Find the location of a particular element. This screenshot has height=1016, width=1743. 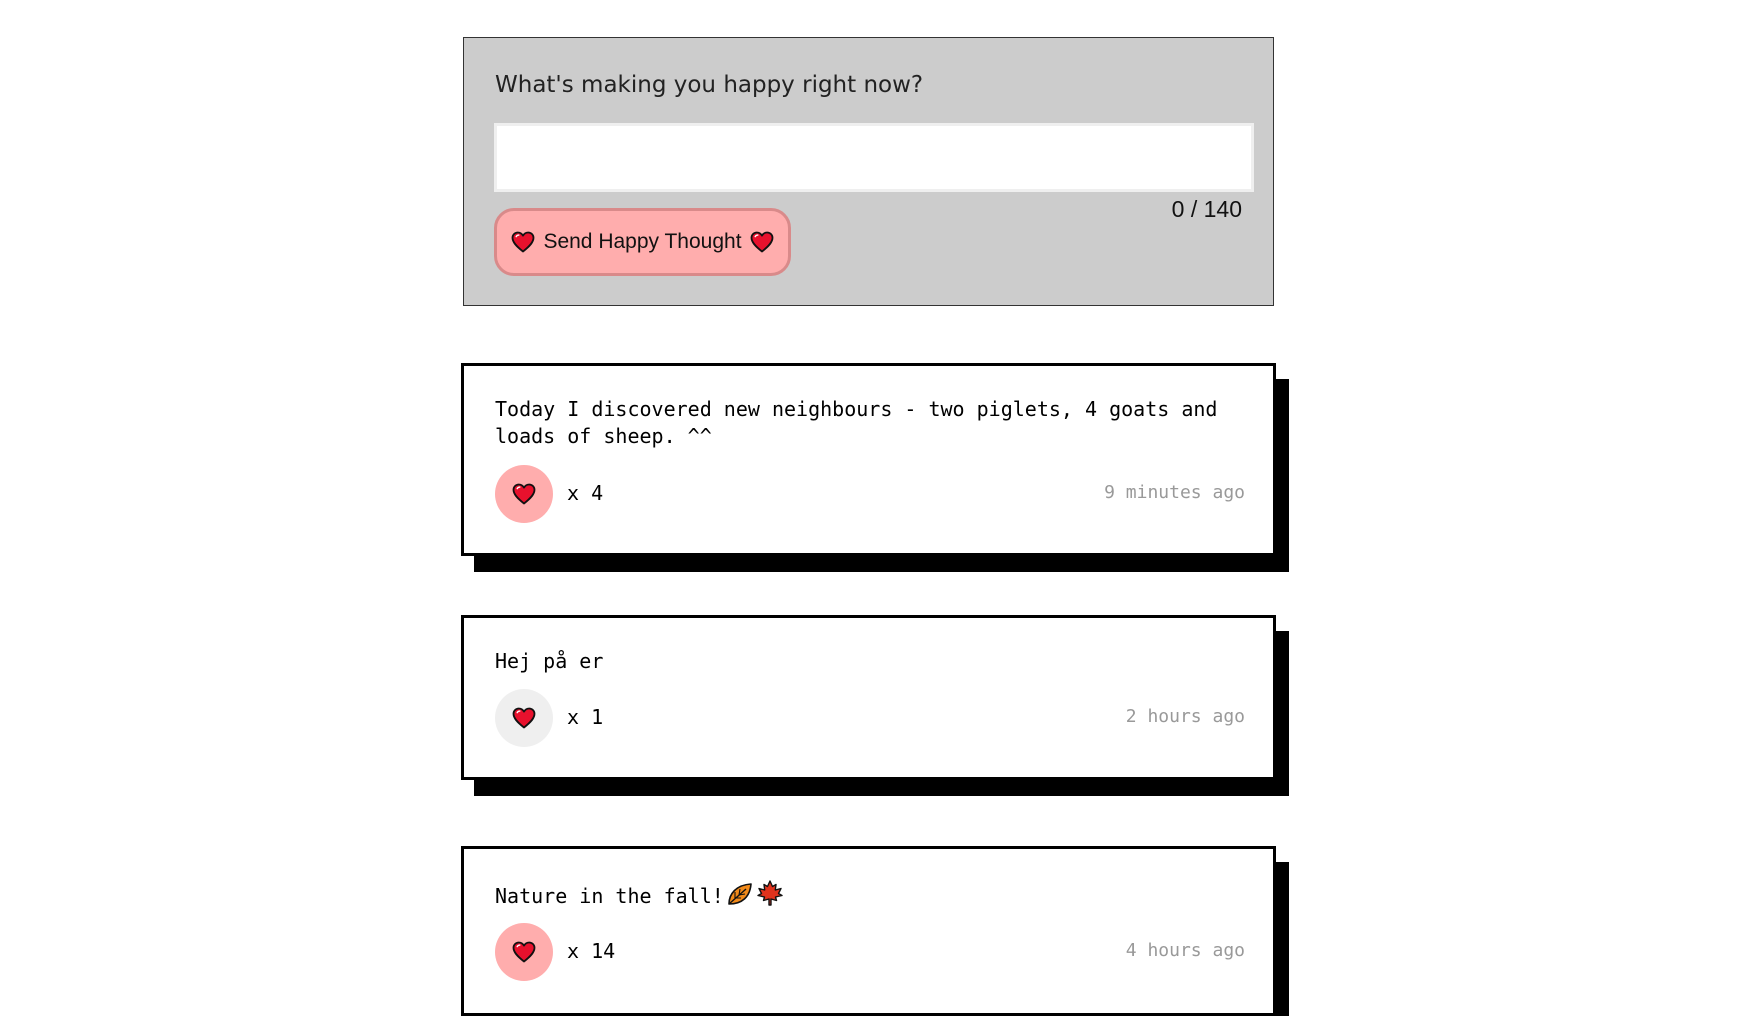

timestamp: 9 minutes ago is located at coordinates (1174, 492).